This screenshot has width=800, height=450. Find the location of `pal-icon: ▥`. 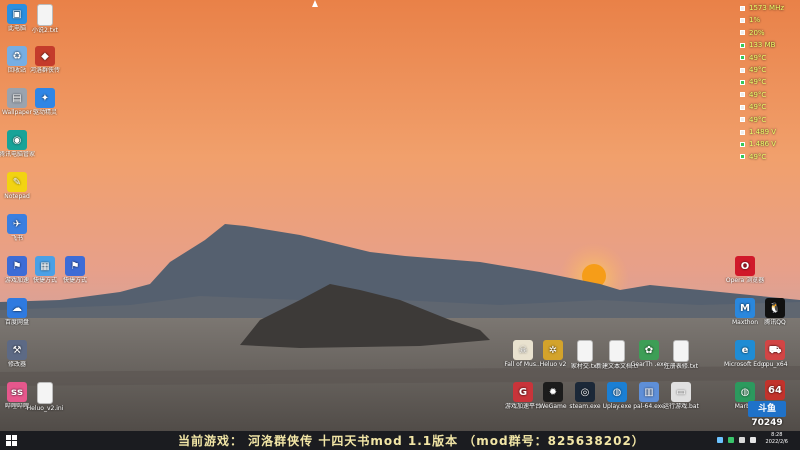

pal-icon: ▥ is located at coordinates (649, 392).